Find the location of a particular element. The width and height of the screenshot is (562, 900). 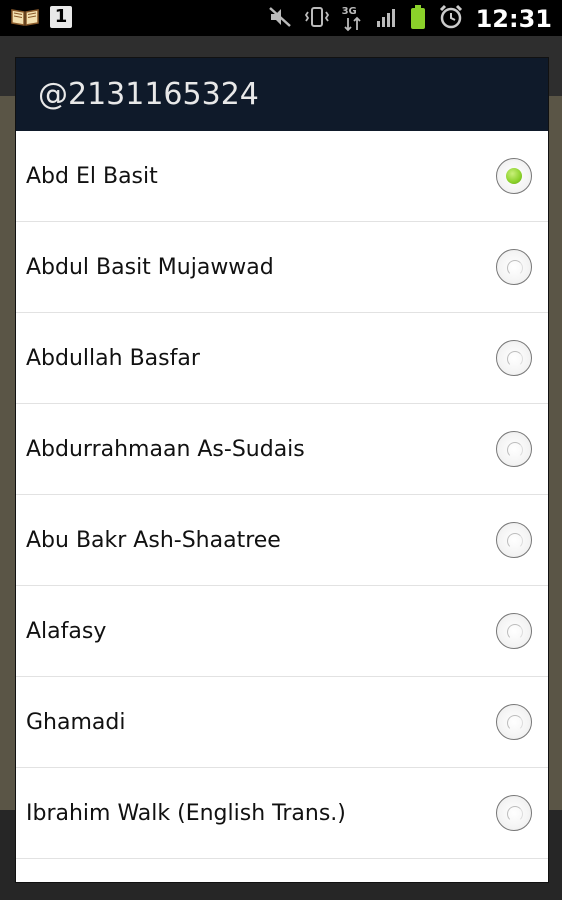

list-item: Alafasy is located at coordinates (282, 631).